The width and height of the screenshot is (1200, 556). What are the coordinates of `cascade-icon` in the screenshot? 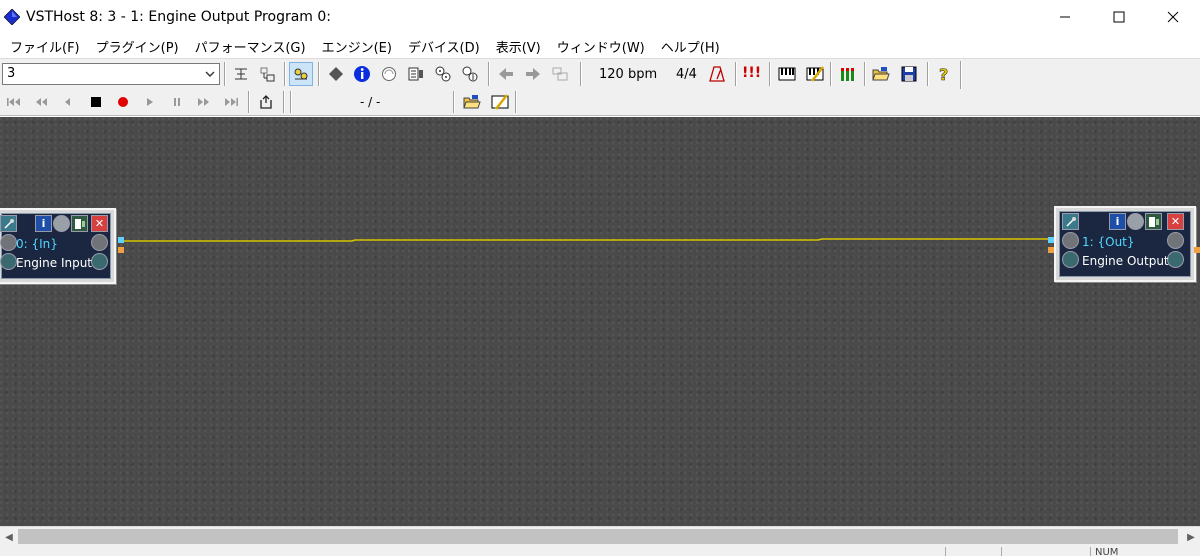 It's located at (560, 74).